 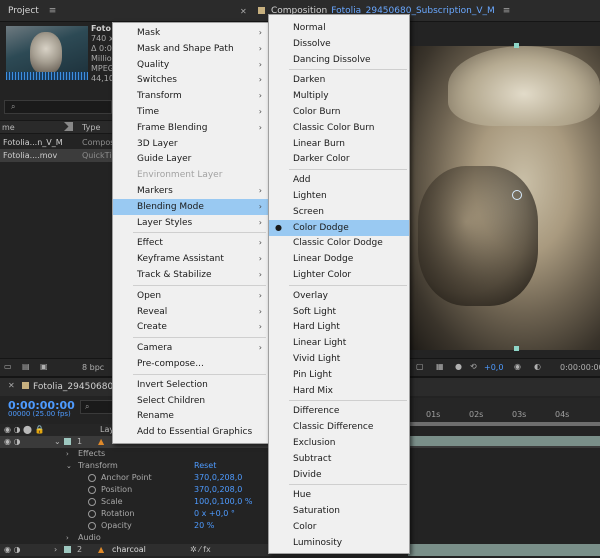 I want to click on transparency-grid-icon: ▦, so click(x=440, y=366).